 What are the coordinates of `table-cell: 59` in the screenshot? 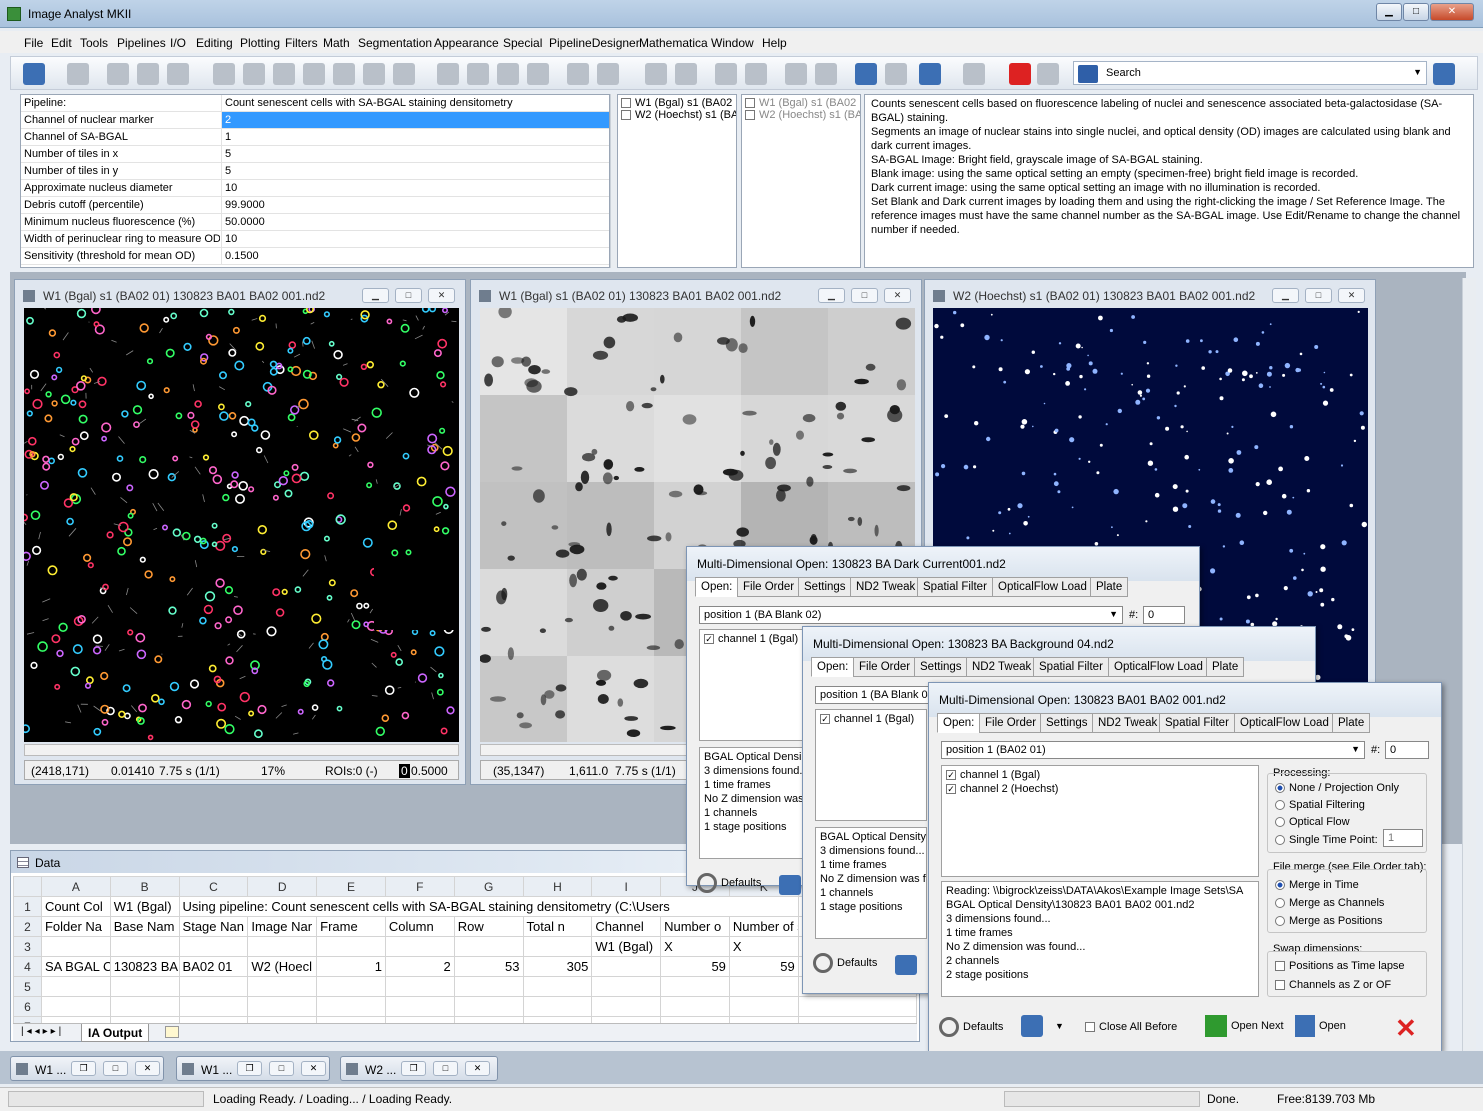 It's located at (763, 966).